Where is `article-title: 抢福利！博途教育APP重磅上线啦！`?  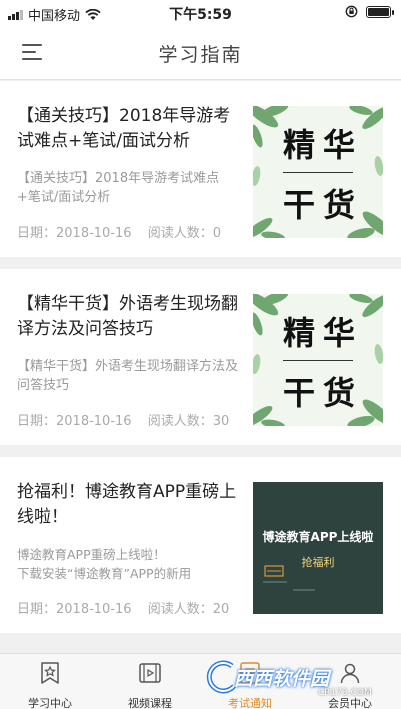 article-title: 抢福利！博途教育APP重磅上线啦！ is located at coordinates (127, 504).